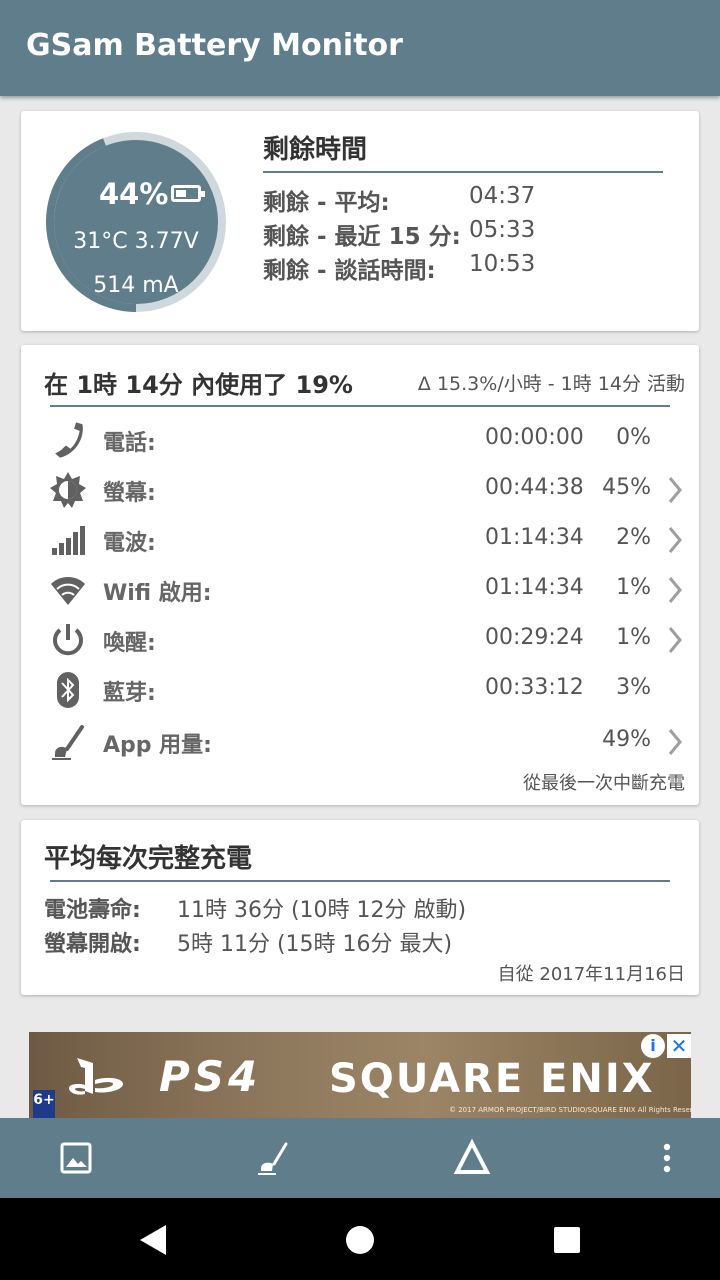 Image resolution: width=720 pixels, height=1280 pixels. I want to click on usage-label: 電波:, so click(129, 543).